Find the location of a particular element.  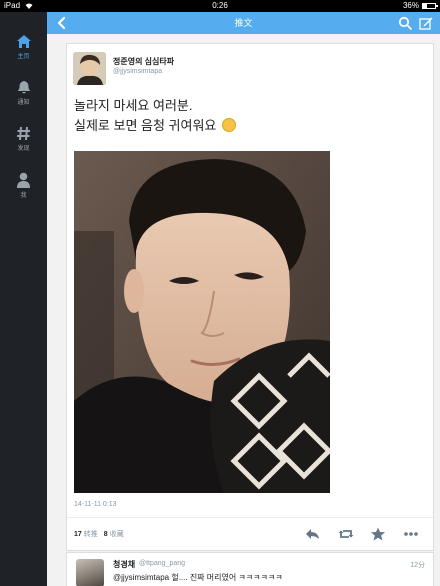

sidebar-item-label: 发现 is located at coordinates (23, 149).